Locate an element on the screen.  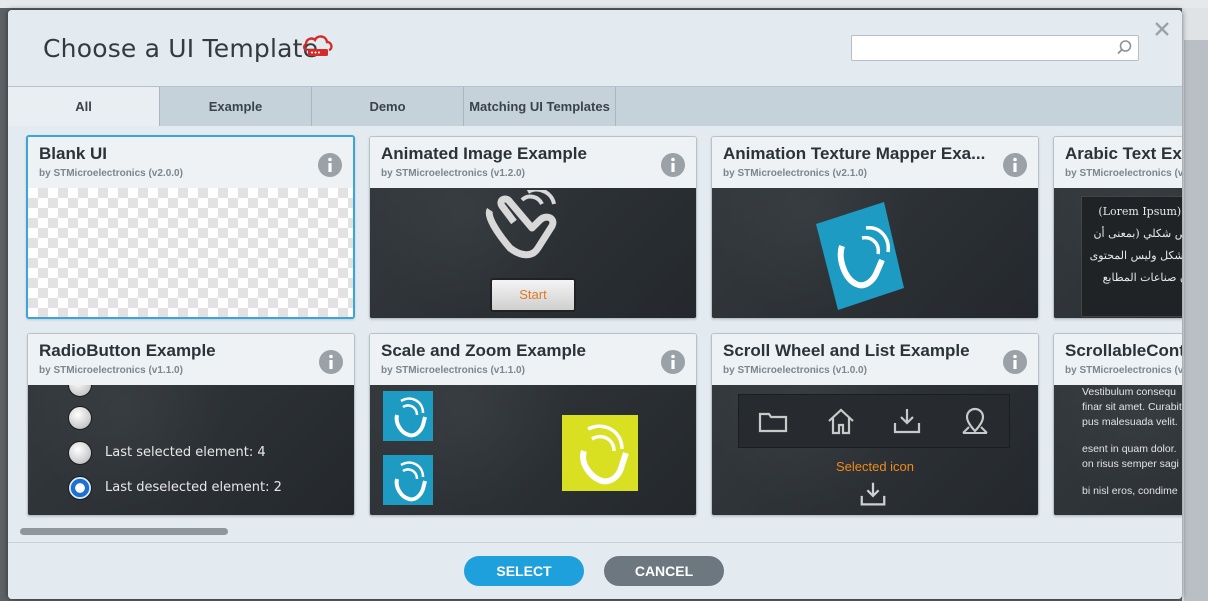
dialog-header: Choose a UI Template is located at coordinates (595, 48).